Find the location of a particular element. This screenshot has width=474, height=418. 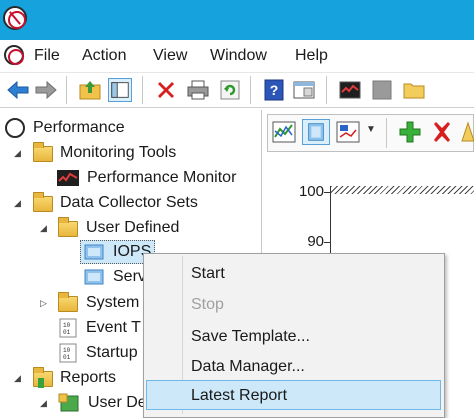

system-menu-icon is located at coordinates (14, 55).